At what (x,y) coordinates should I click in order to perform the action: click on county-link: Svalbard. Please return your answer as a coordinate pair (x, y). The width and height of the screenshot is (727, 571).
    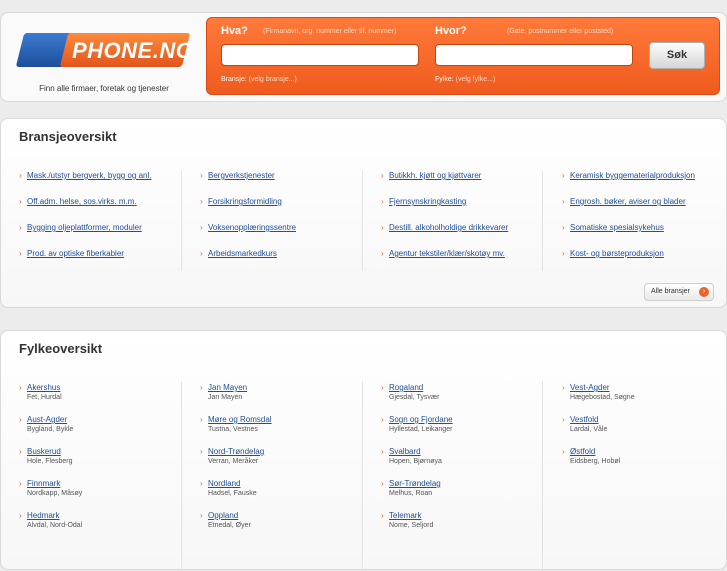
    Looking at the image, I should click on (405, 451).